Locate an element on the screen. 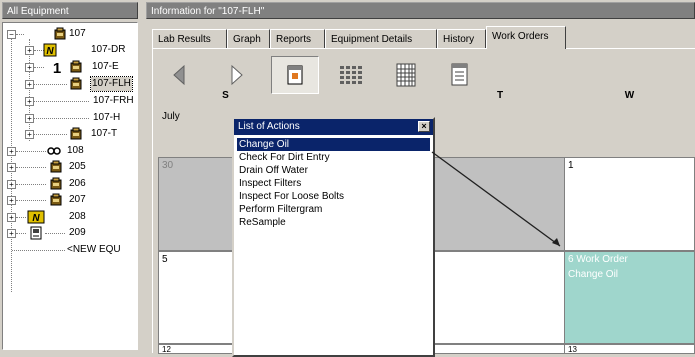 The width and height of the screenshot is (695, 357). tree-item-label: <NEW EQU is located at coordinates (94, 249).